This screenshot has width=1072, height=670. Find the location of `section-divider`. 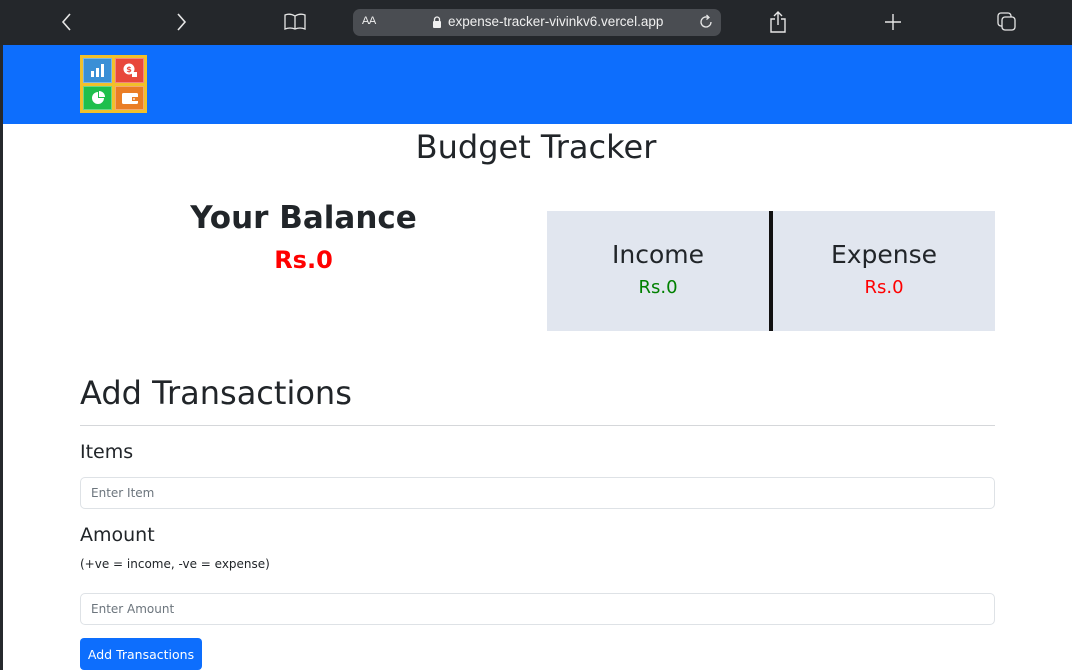

section-divider is located at coordinates (537, 425).